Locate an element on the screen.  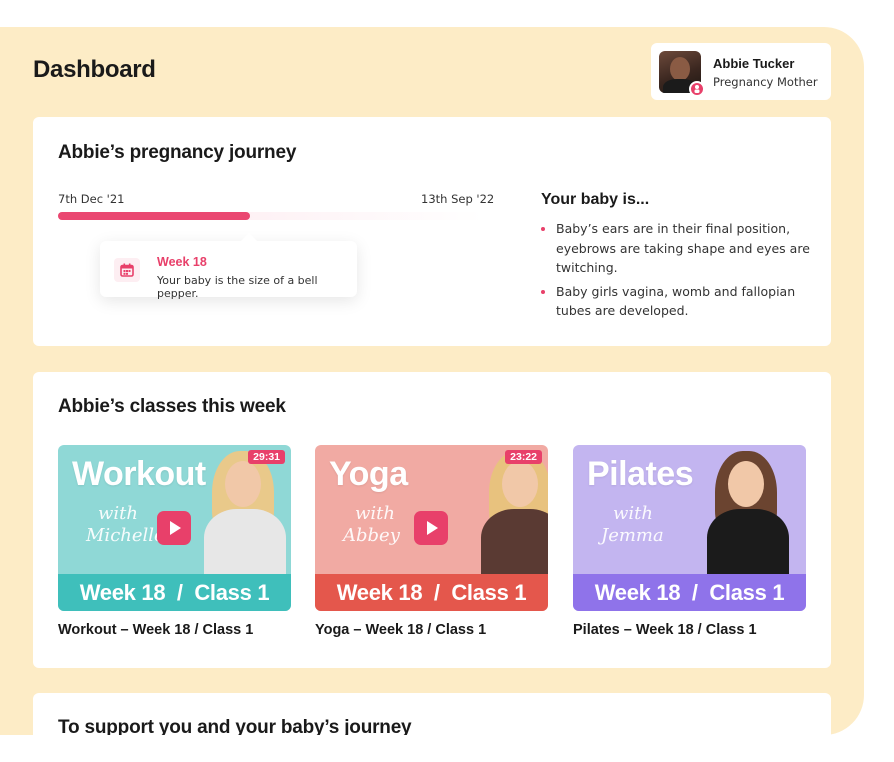
support-card: To support you and your baby’s journey is located at coordinates (432, 714).